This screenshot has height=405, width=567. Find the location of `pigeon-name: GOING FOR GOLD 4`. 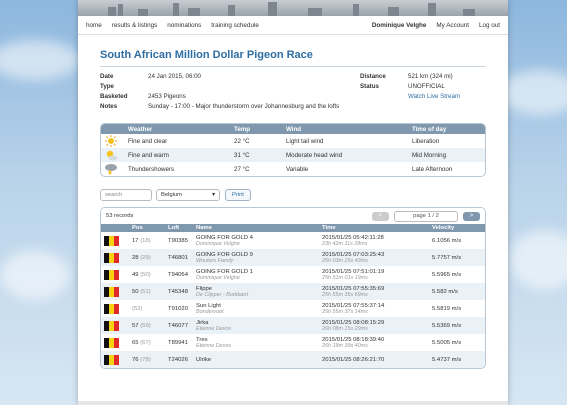

pigeon-name: GOING FOR GOLD 4 is located at coordinates (224, 238).